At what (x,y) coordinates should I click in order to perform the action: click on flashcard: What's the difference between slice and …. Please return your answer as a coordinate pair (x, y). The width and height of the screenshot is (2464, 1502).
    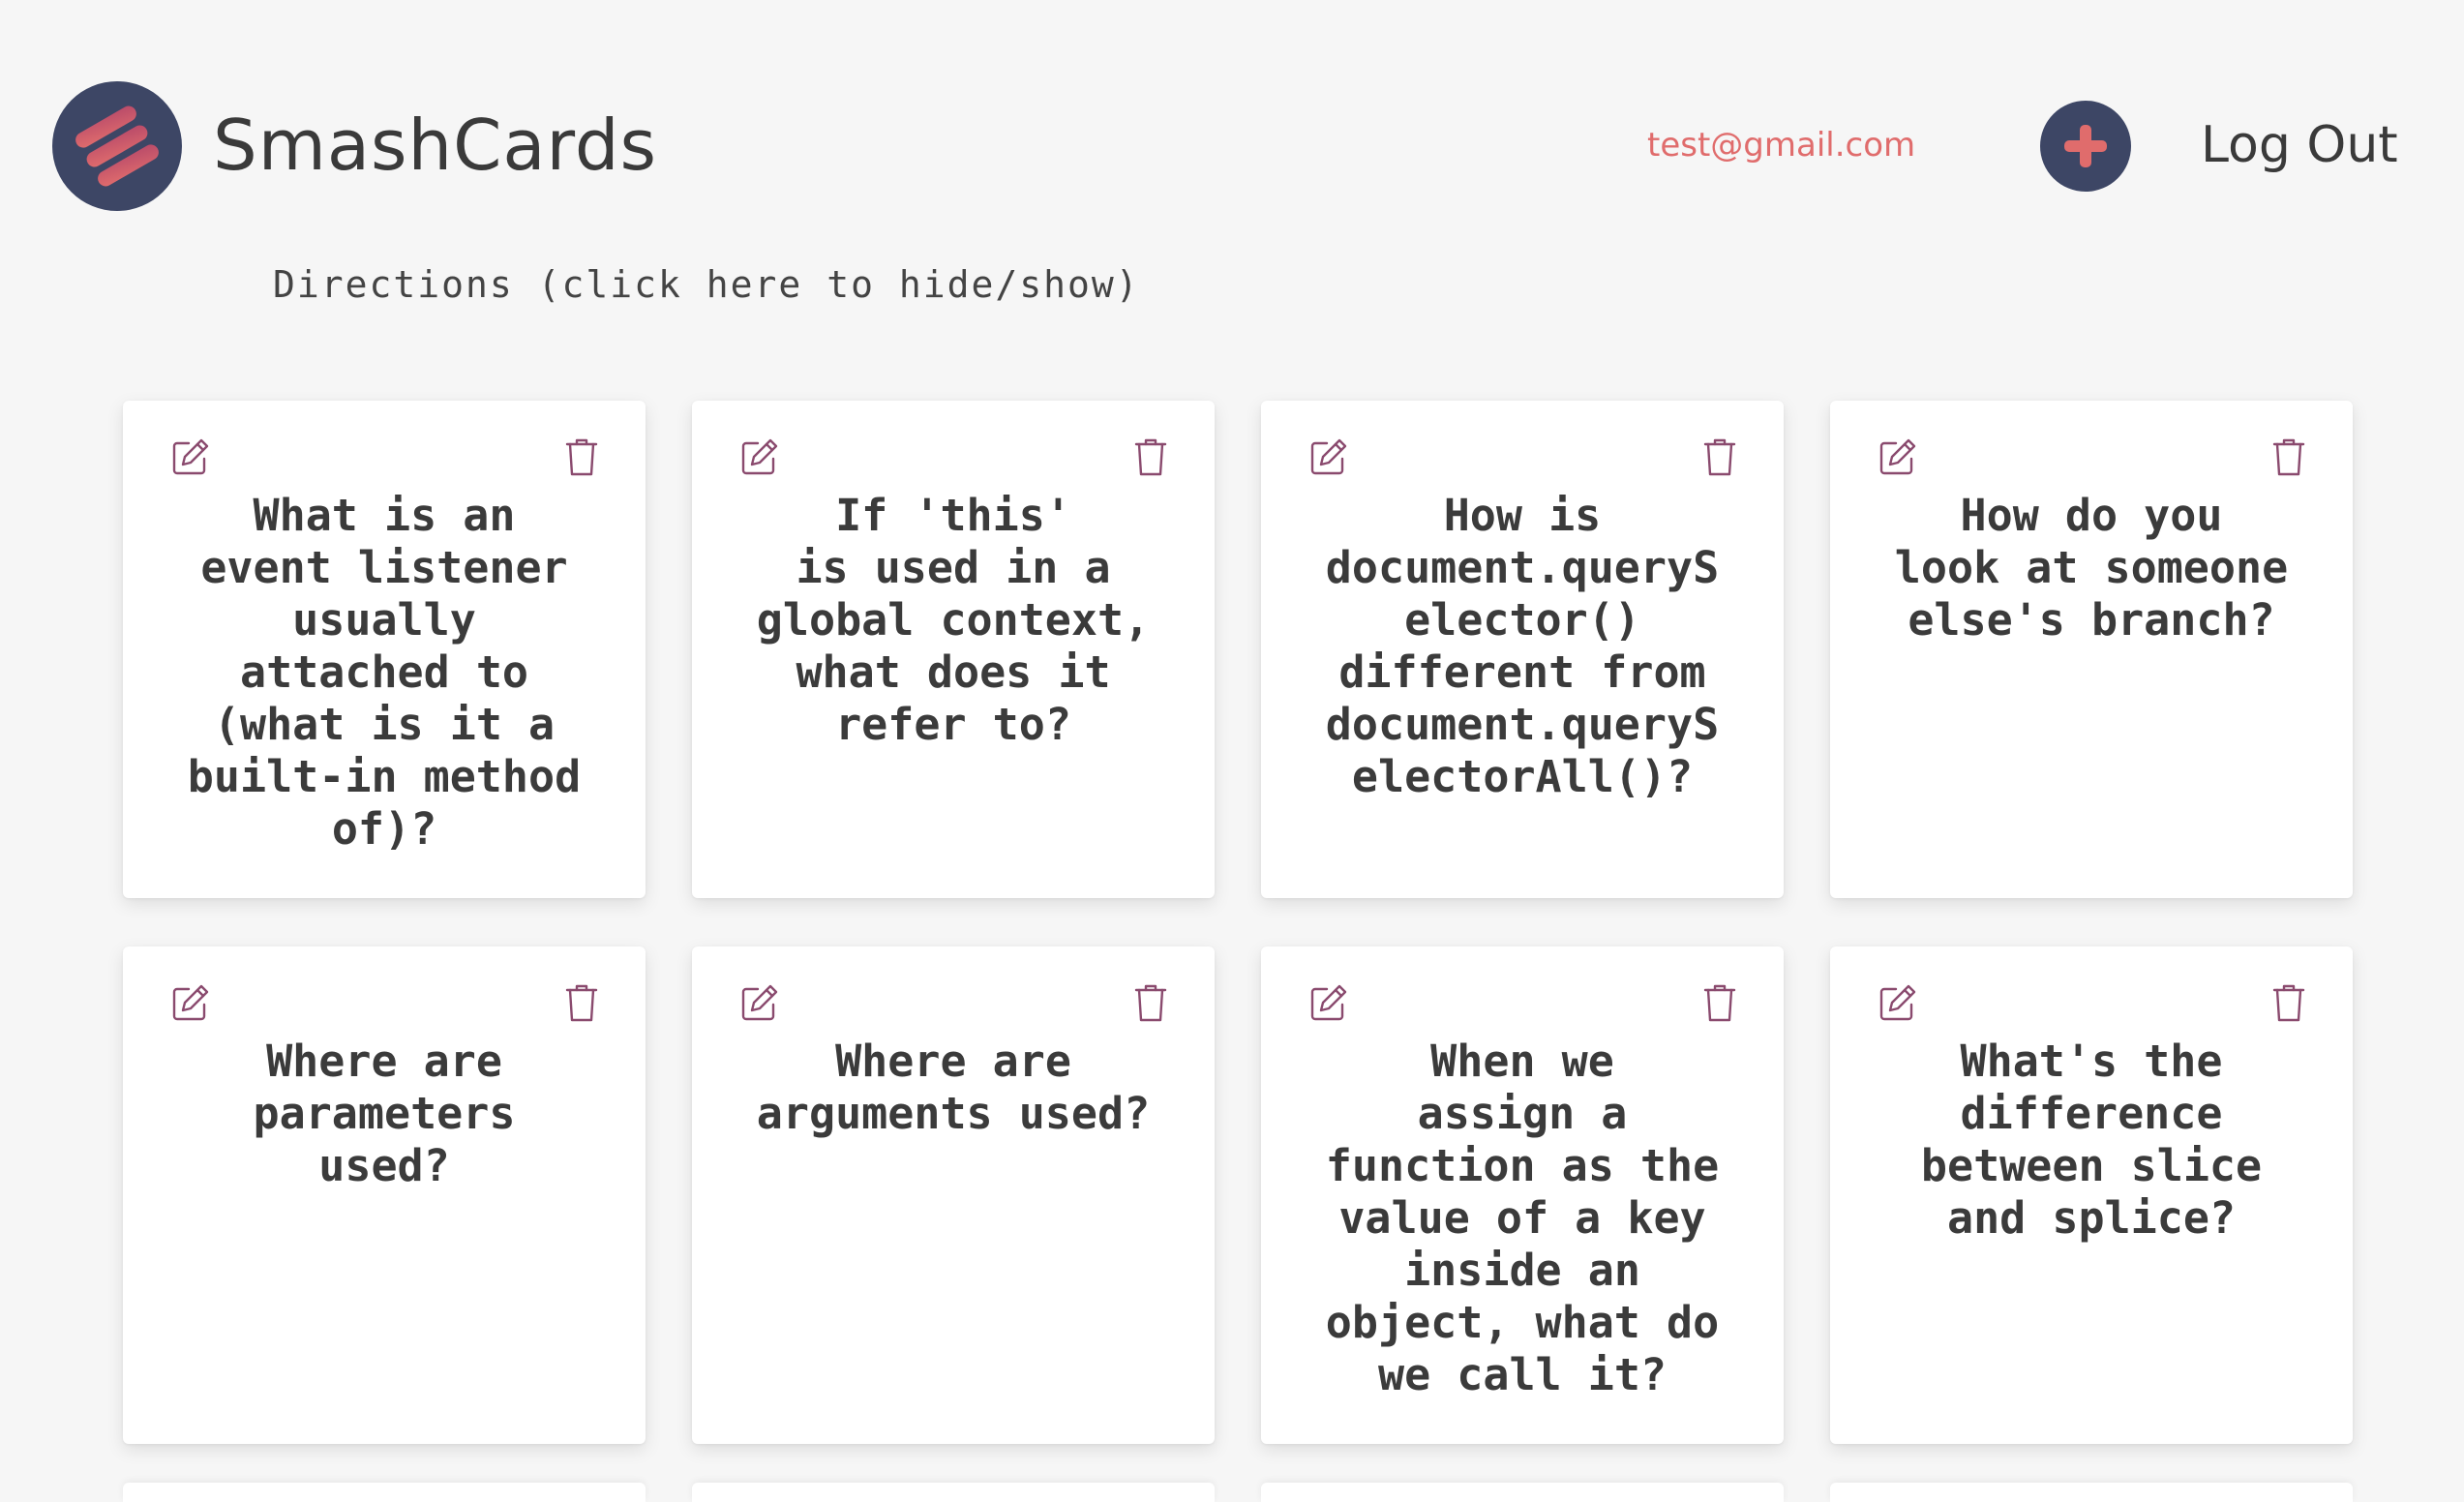
    Looking at the image, I should click on (2091, 1195).